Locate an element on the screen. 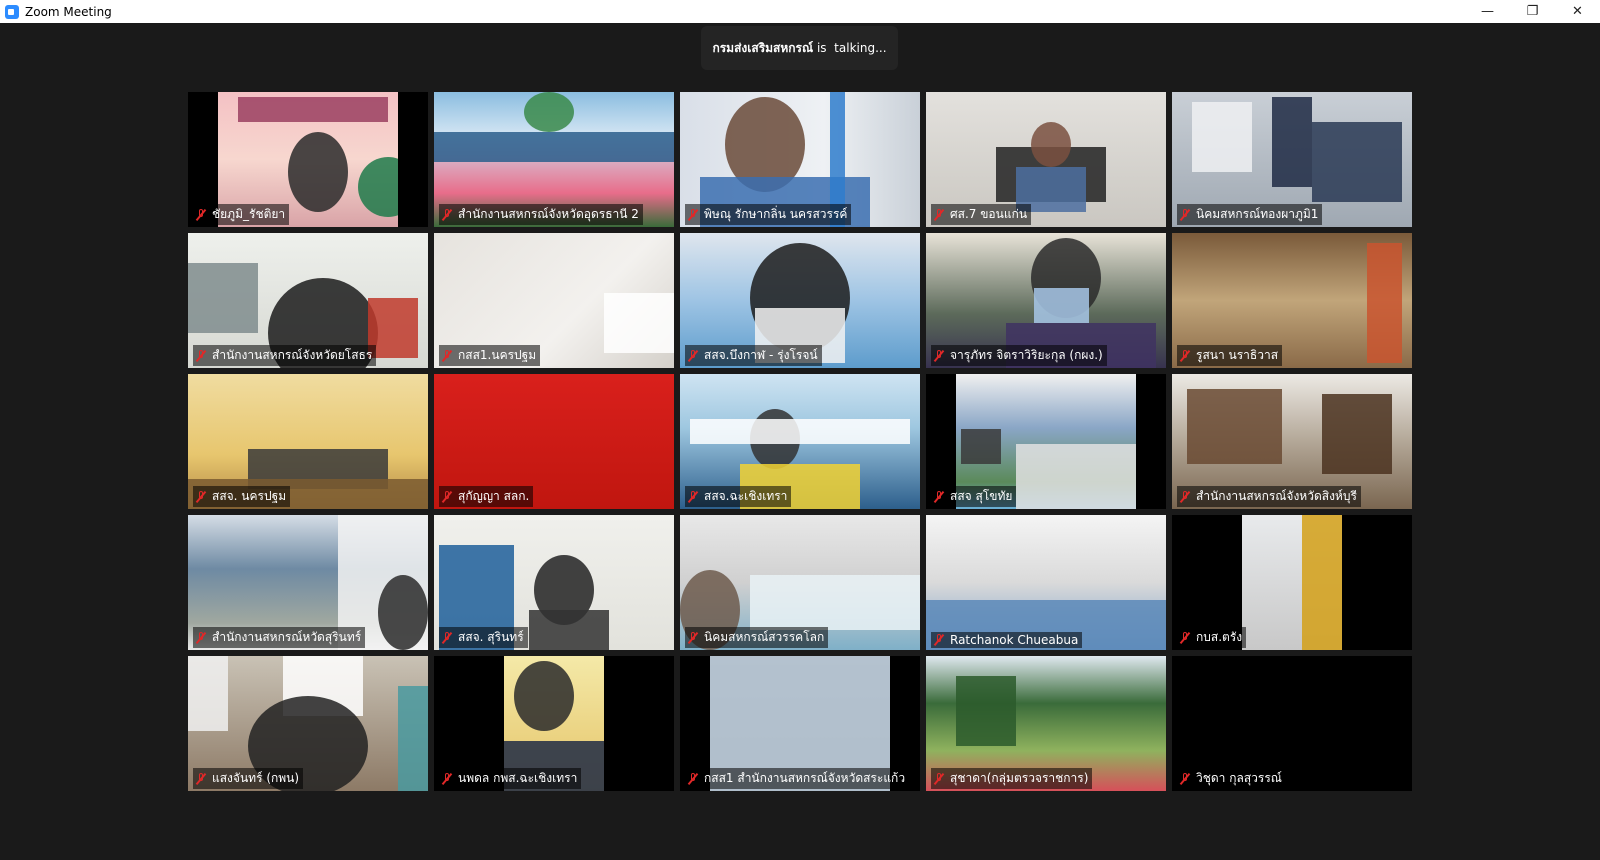  participant-name: สสจ.ฉะเชิงเทรา is located at coordinates (746, 496).